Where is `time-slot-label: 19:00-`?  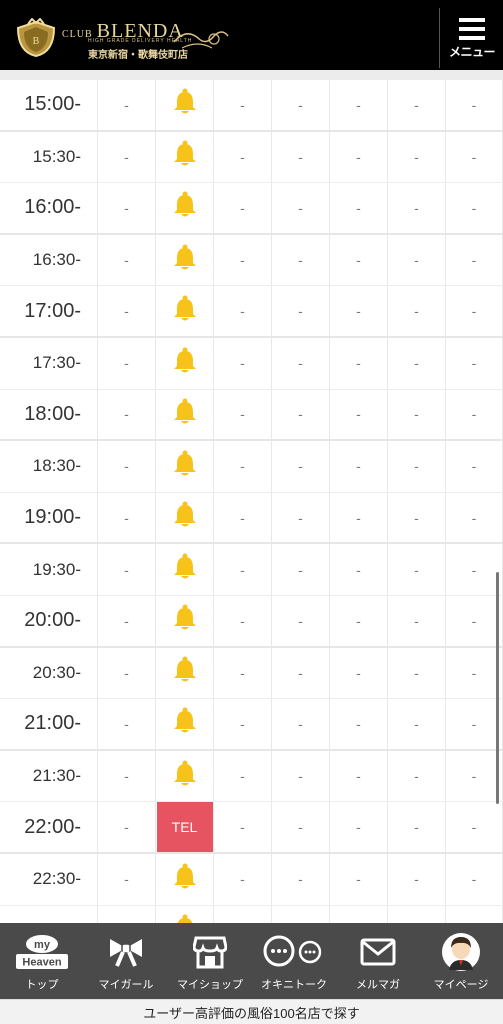
time-slot-label: 19:00- is located at coordinates (49, 517).